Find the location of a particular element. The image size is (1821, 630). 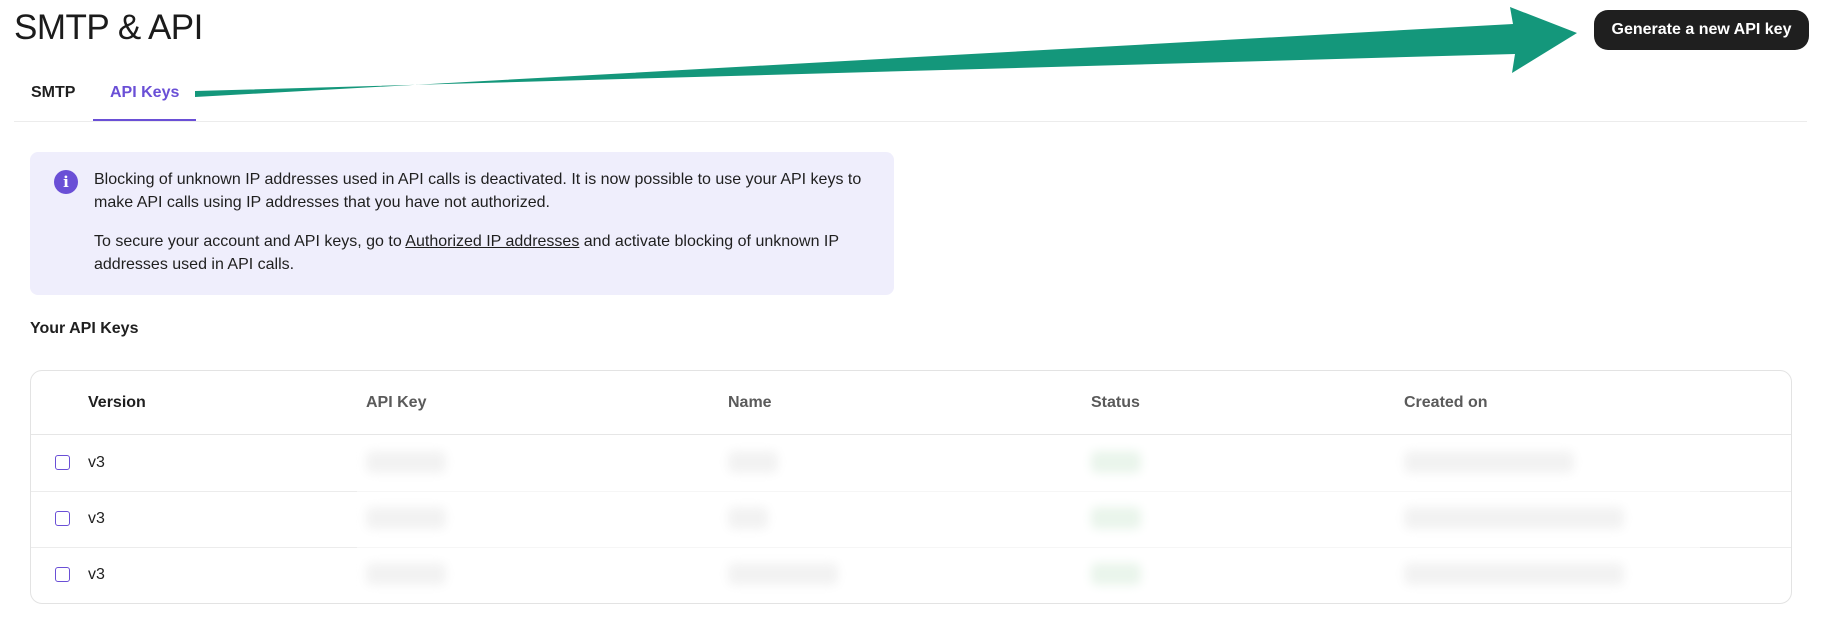

table-header: Version API Key Name Status Created on is located at coordinates (911, 403).